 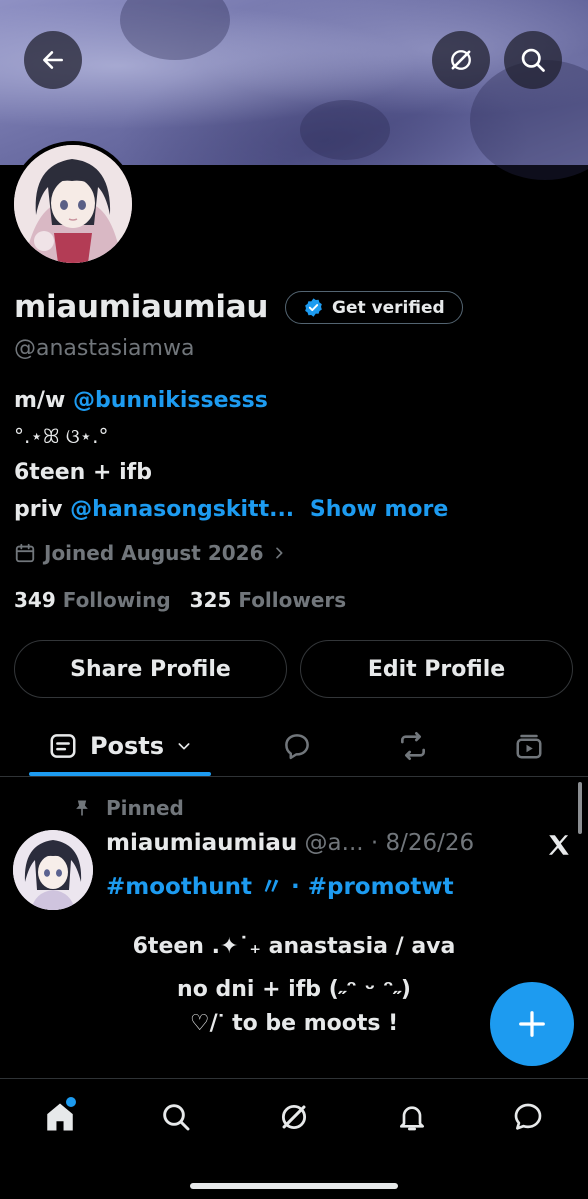 I want to click on tab-replies, so click(x=297, y=746).